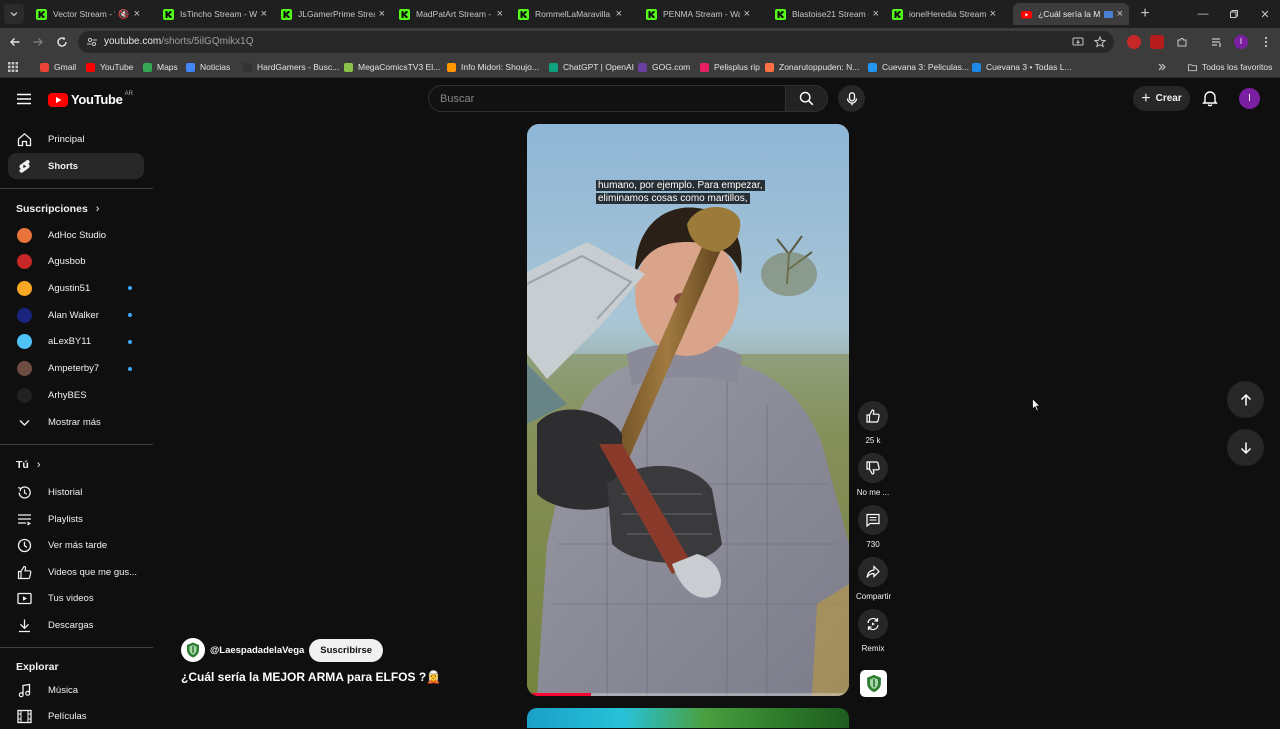 This screenshot has width=1280, height=729. What do you see at coordinates (90, 99) in the screenshot?
I see `youtube-logo: YouTube AR` at bounding box center [90, 99].